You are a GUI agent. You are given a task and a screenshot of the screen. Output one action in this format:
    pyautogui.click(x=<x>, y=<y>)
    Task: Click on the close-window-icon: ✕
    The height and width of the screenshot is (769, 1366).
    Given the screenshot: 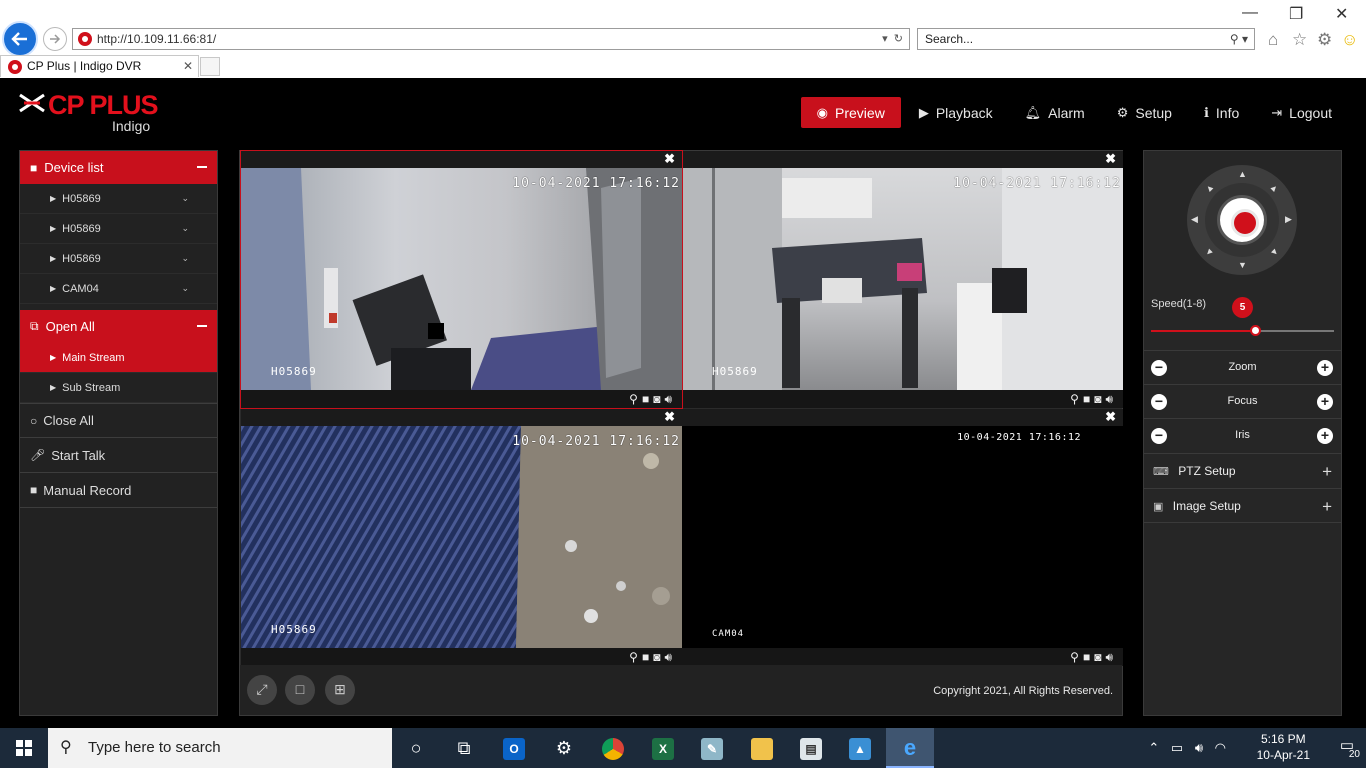 What is the action you would take?
    pyautogui.click(x=1341, y=14)
    